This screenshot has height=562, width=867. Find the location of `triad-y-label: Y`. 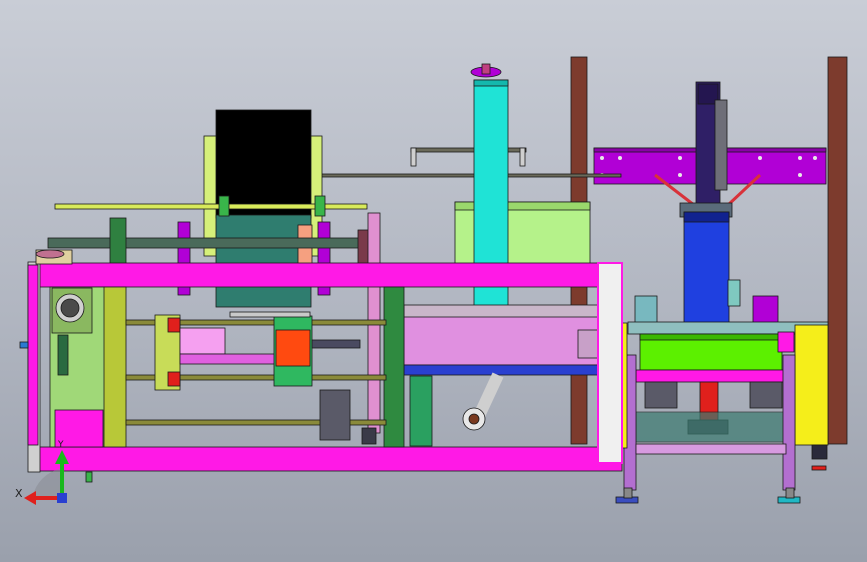

triad-y-label: Y is located at coordinates (61, 445).